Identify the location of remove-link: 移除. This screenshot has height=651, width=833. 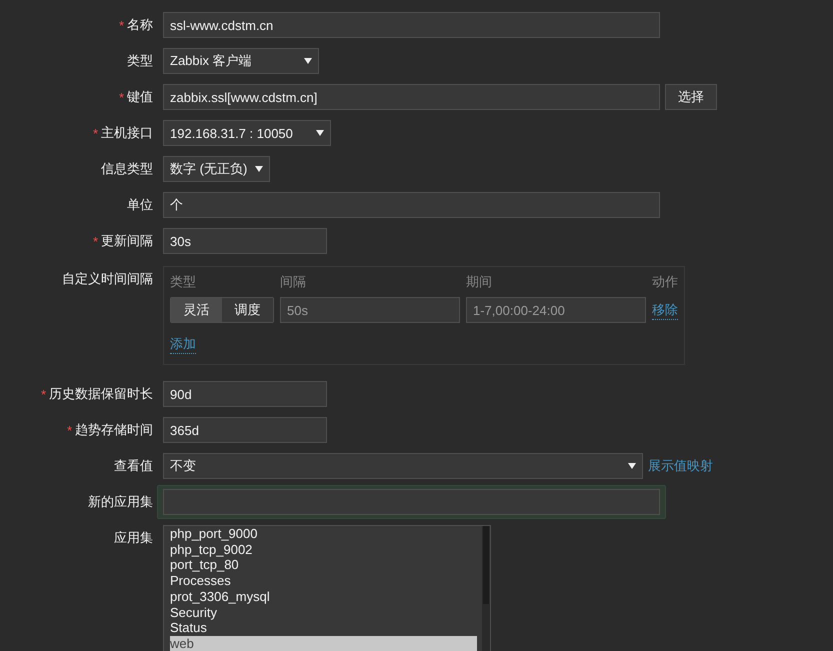
(665, 310).